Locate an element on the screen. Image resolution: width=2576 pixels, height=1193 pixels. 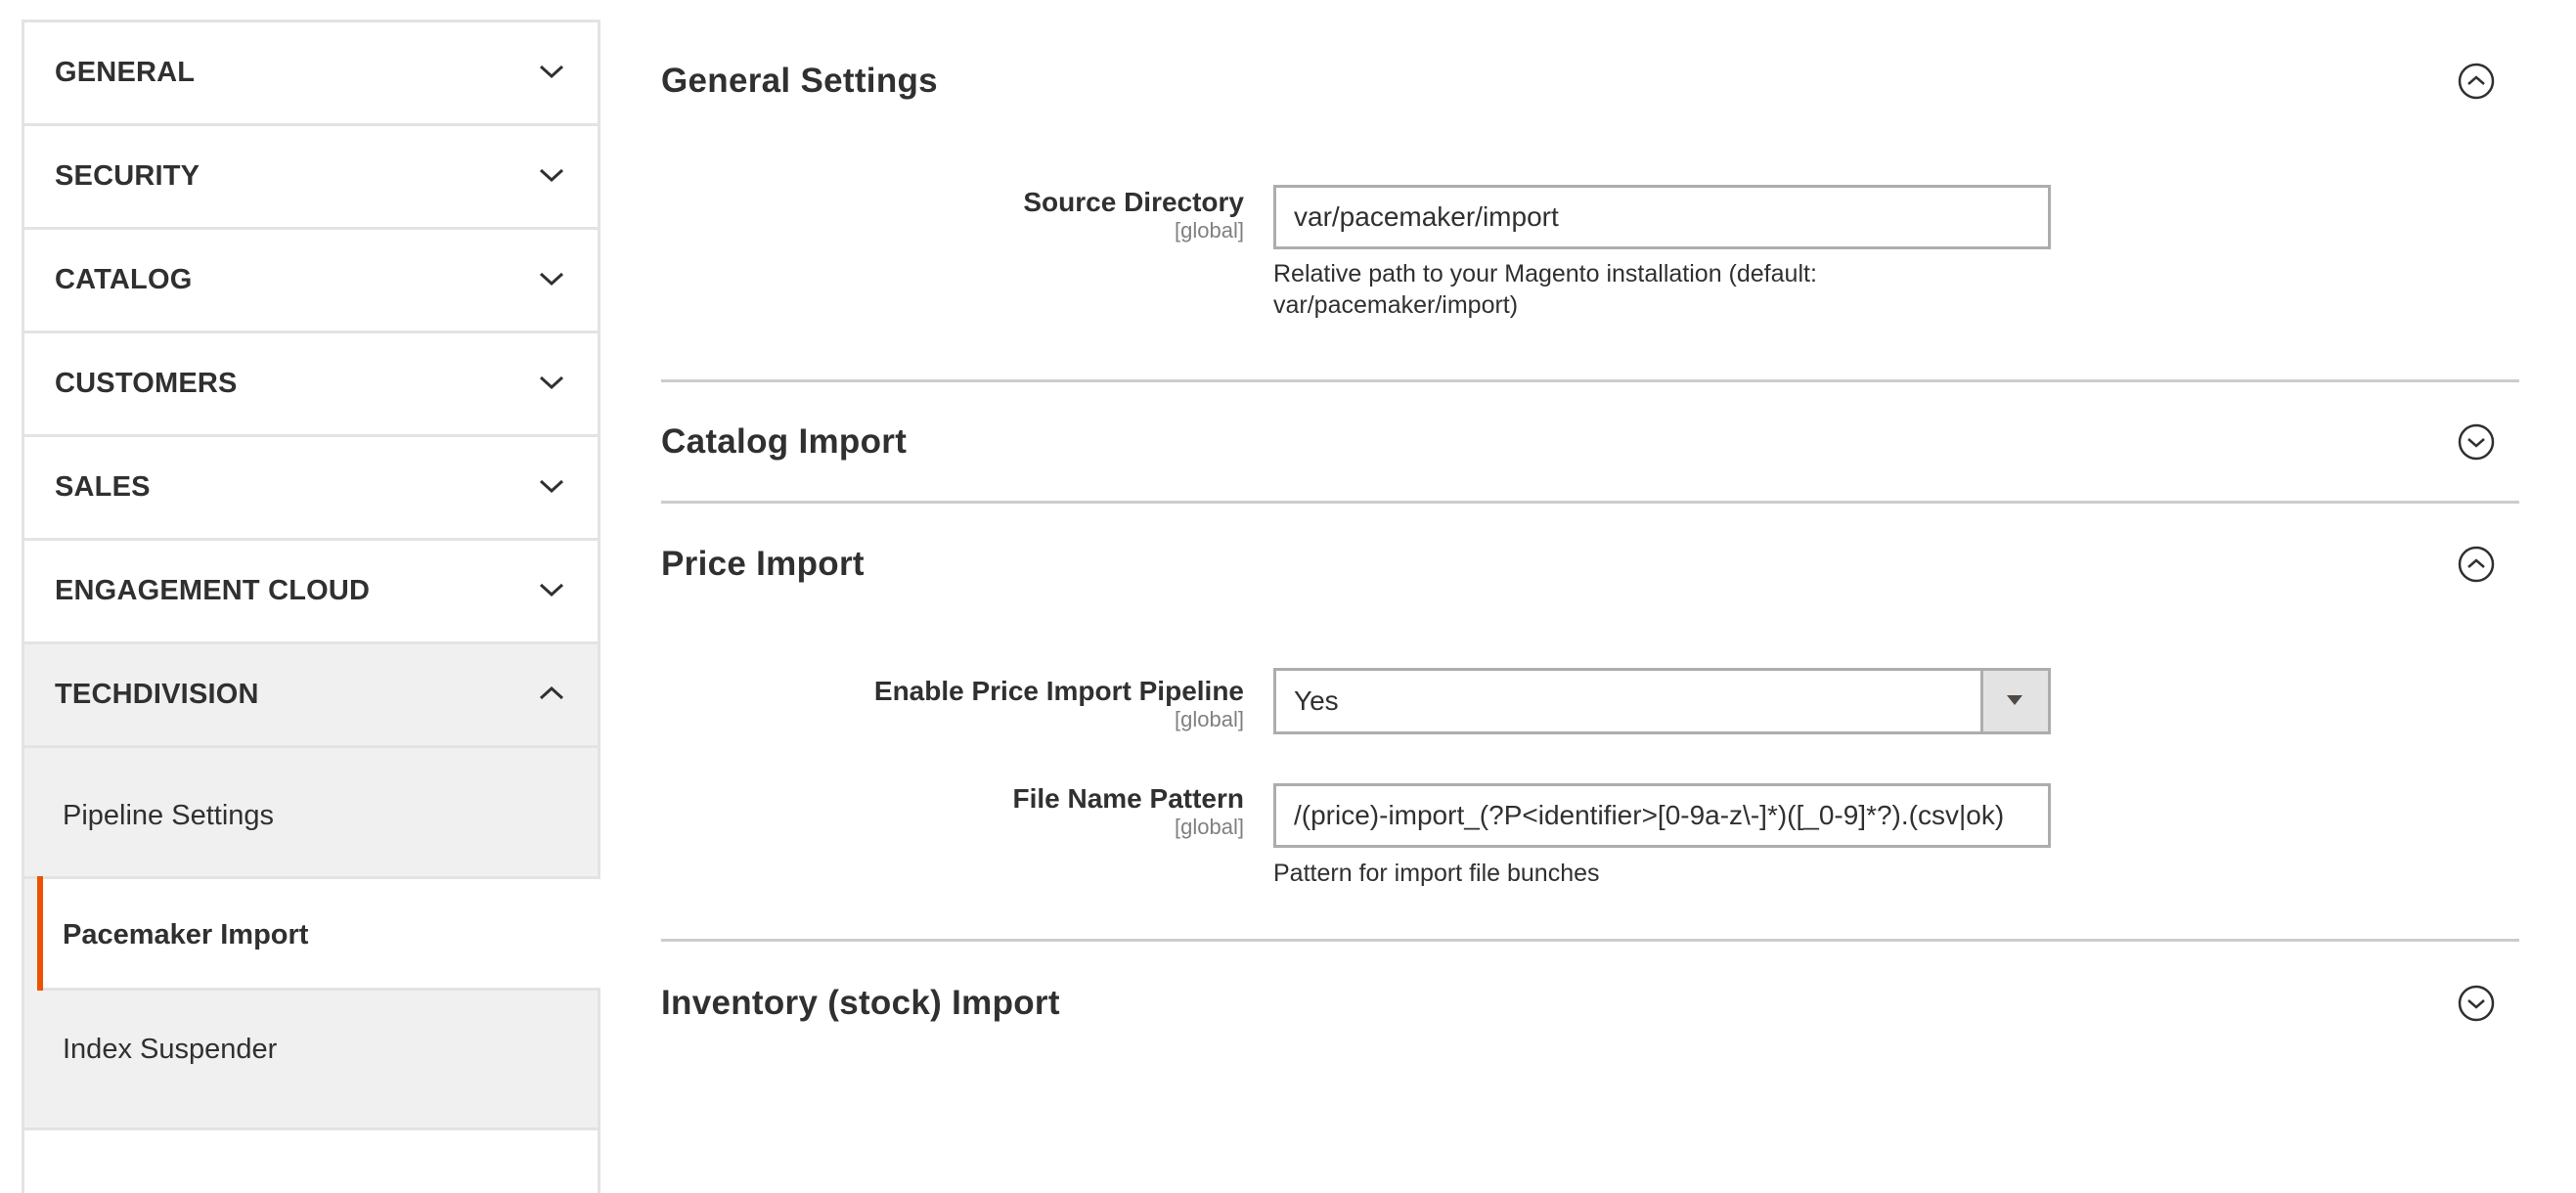
select-arrow-button is located at coordinates (2014, 701).